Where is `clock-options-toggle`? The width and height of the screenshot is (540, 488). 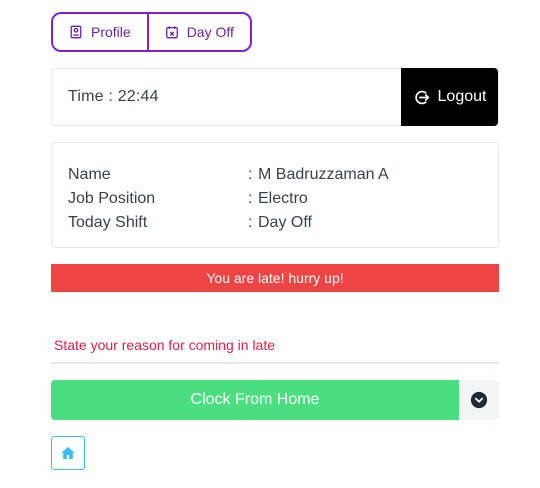
clock-options-toggle is located at coordinates (479, 400).